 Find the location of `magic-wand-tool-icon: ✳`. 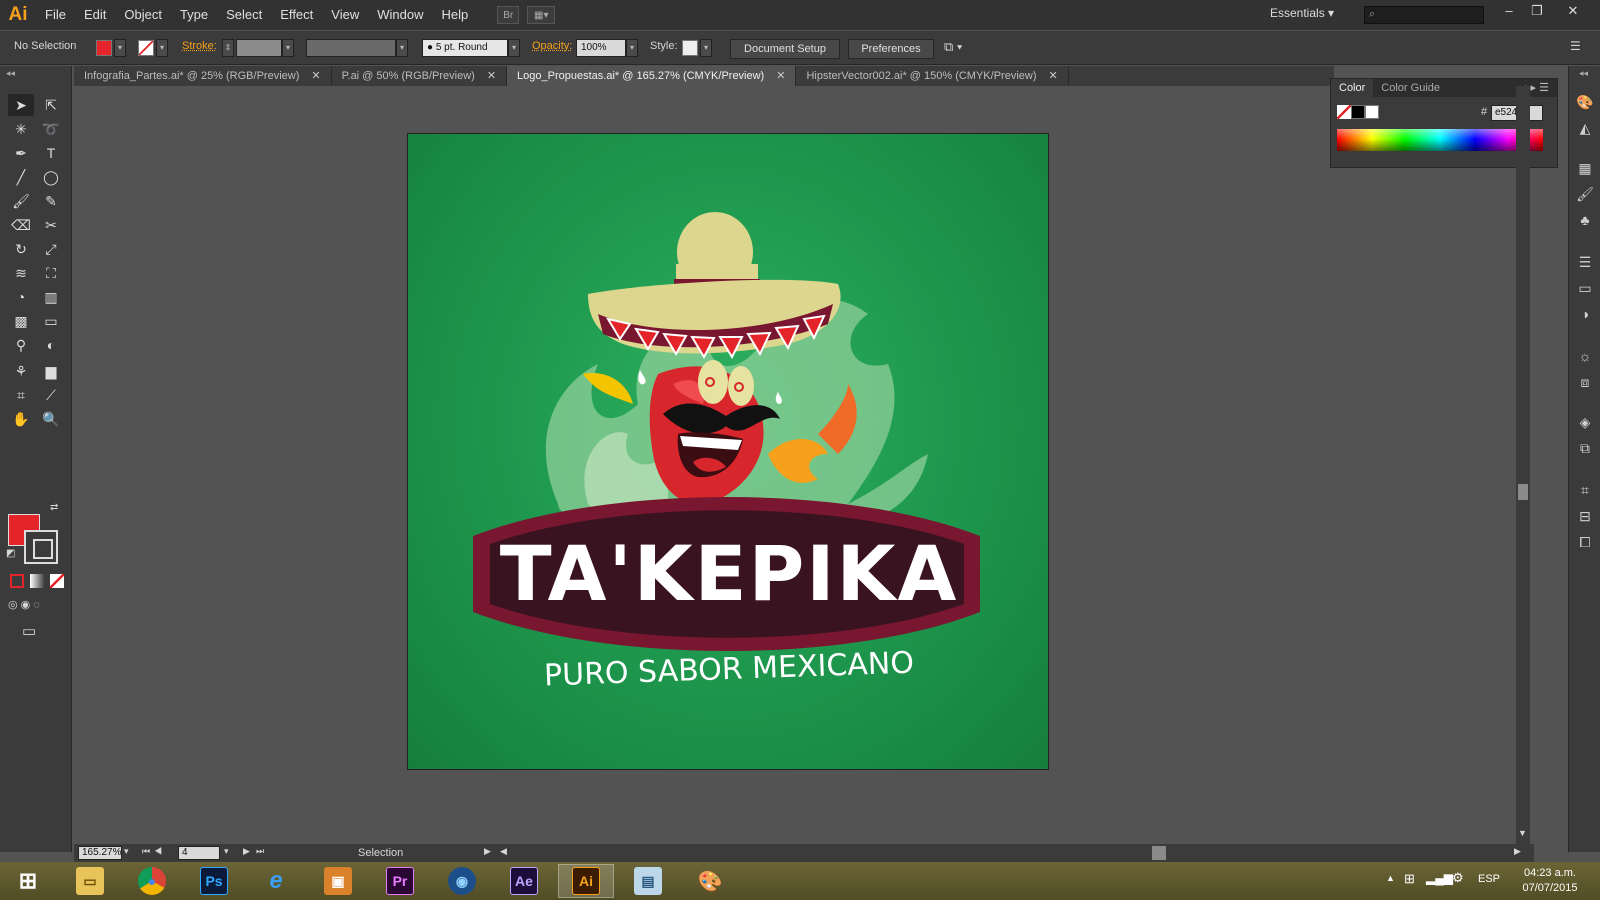

magic-wand-tool-icon: ✳ is located at coordinates (21, 129).